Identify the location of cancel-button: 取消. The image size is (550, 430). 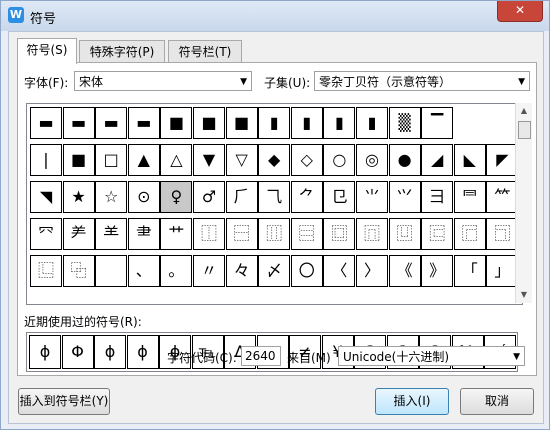
(497, 401).